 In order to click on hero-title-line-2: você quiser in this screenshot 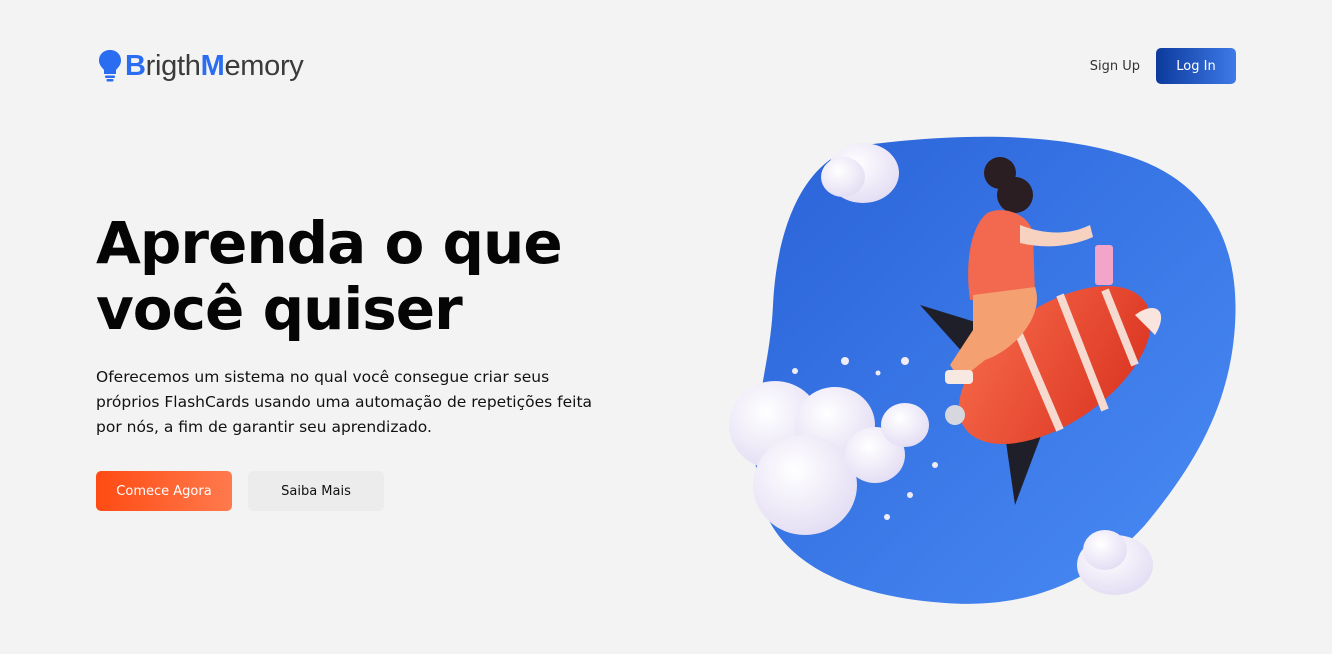, I will do `click(279, 309)`.